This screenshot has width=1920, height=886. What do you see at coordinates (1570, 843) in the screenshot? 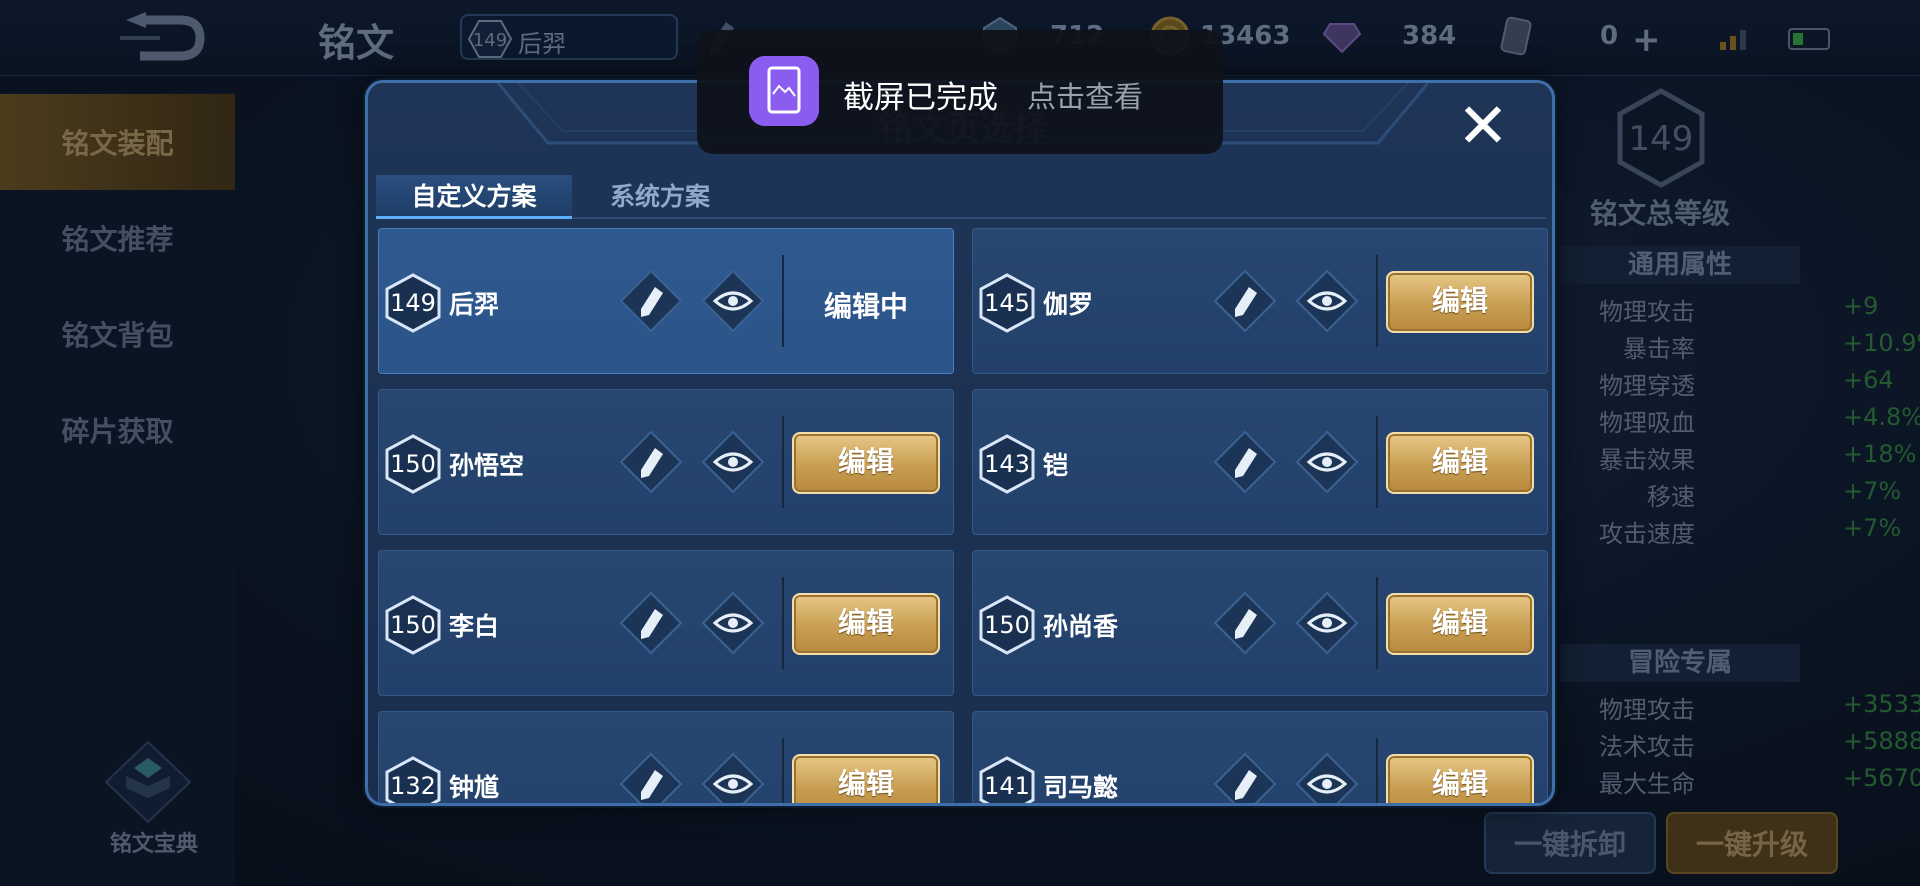
I see `unload-all-button: 一键拆卸` at bounding box center [1570, 843].